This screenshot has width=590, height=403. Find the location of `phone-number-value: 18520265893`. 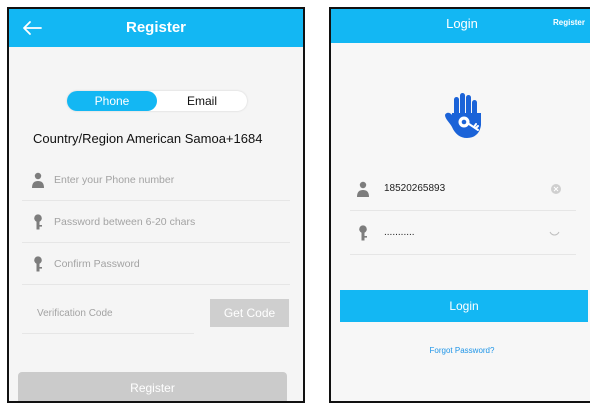

phone-number-value: 18520265893 is located at coordinates (415, 188).